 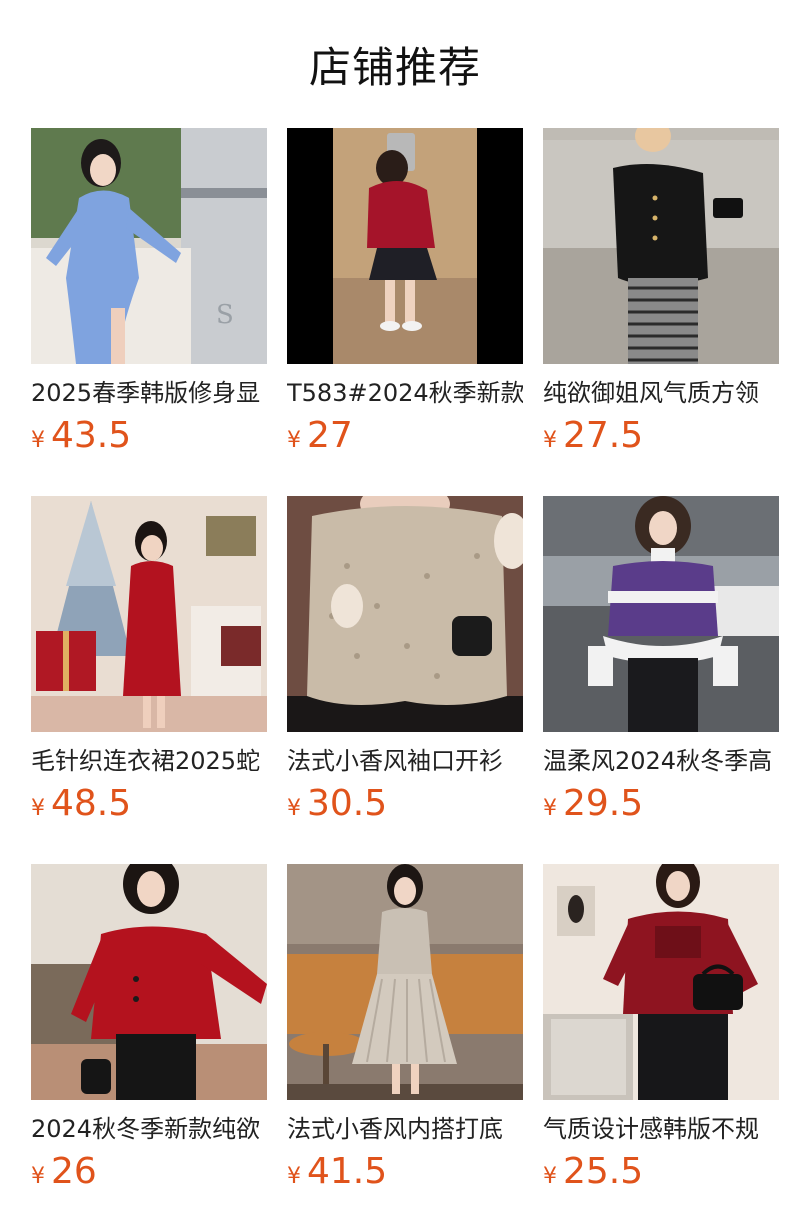 I want to click on price-value: 48.5, so click(x=91, y=803).